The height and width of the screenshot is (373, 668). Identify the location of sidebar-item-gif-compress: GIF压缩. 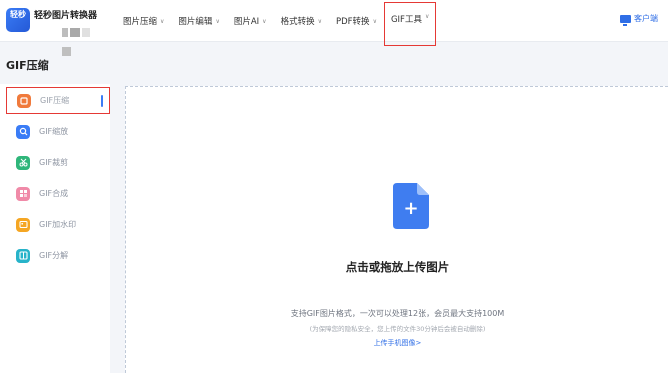
(58, 100).